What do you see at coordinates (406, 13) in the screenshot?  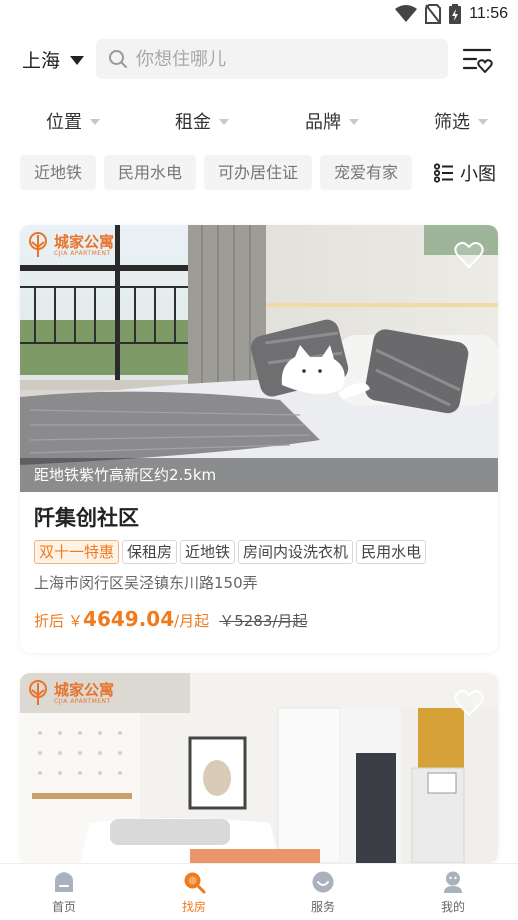 I see `wifi-icon` at bounding box center [406, 13].